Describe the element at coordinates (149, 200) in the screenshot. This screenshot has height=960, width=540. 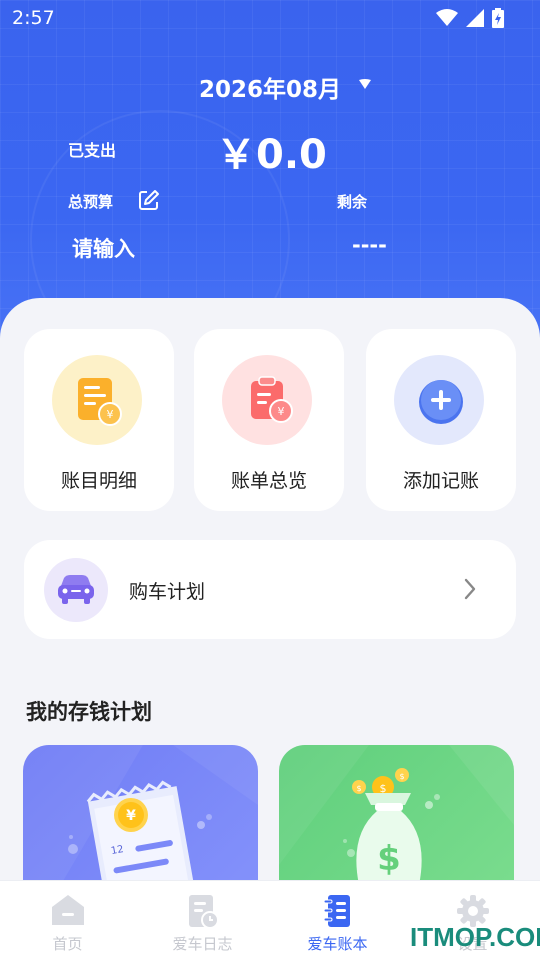
I see `edit-icon` at that location.